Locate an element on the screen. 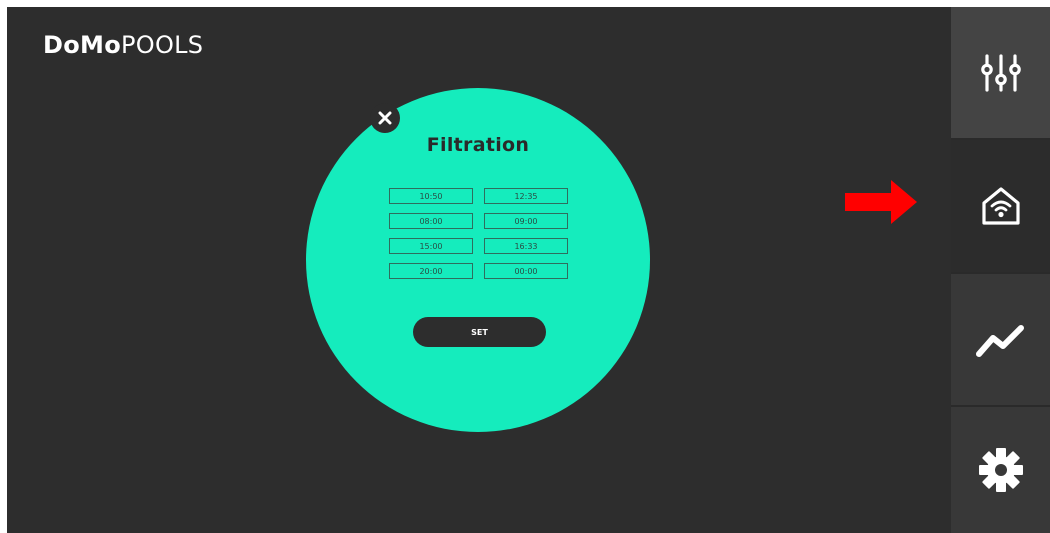  sidebar-item-stats is located at coordinates (1000, 339).